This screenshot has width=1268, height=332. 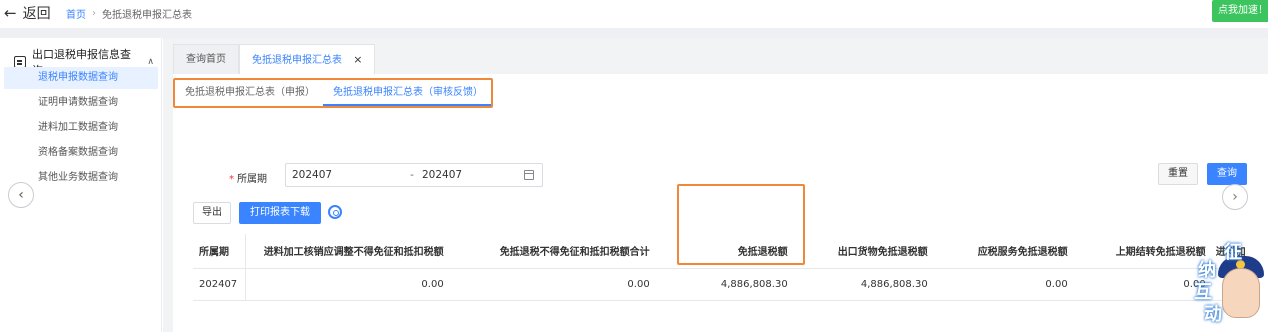 I want to click on tab-summary-table: 免抵退税申报汇总表 ×, so click(x=307, y=59).